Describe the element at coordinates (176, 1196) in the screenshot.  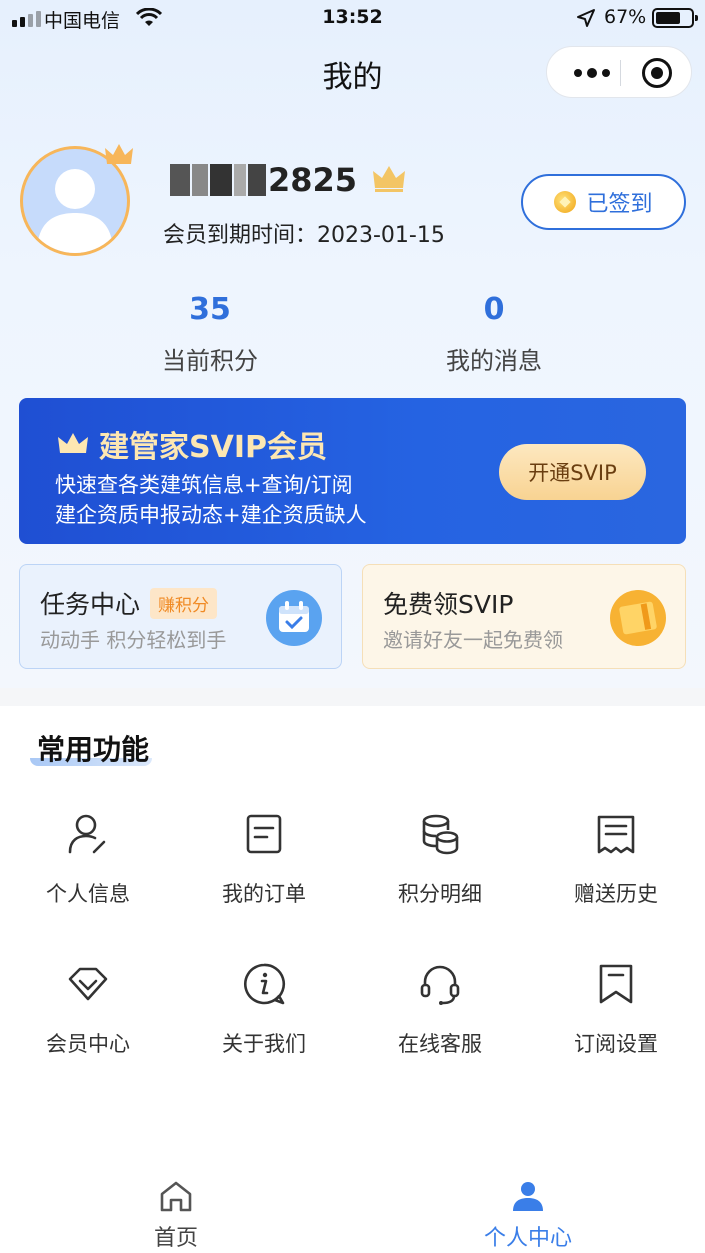
I see `home-icon` at that location.